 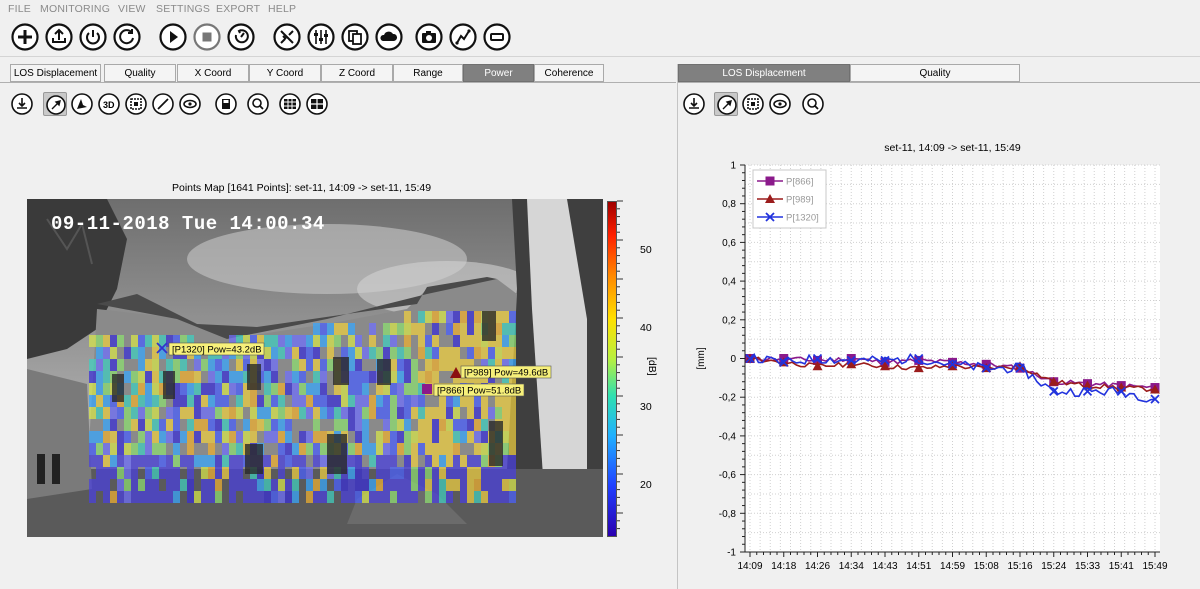 I want to click on legend-label: P[866], so click(x=799, y=182).